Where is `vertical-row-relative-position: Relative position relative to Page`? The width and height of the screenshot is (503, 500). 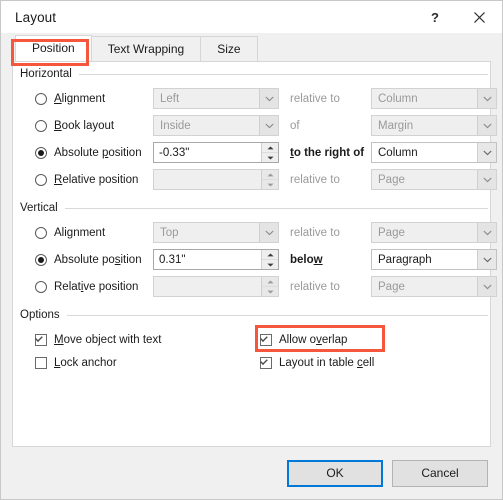
vertical-row-relative-position: Relative position relative to Page is located at coordinates (255, 286).